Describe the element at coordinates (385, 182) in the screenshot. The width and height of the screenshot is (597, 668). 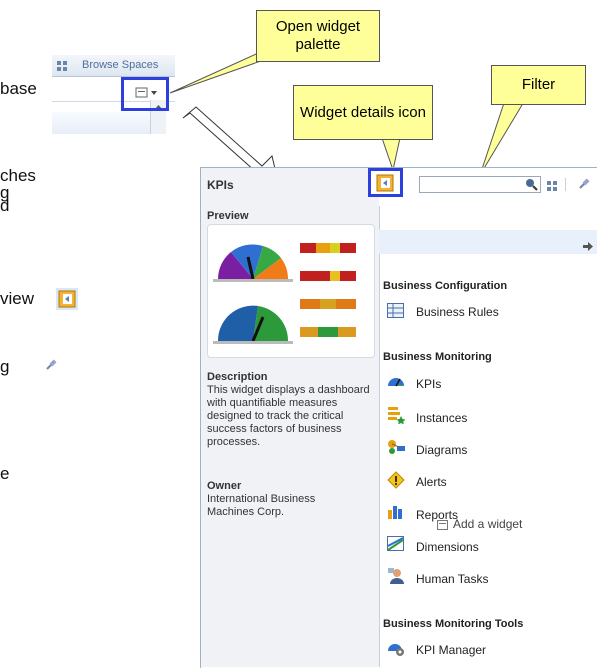
I see `widget-details-button` at that location.